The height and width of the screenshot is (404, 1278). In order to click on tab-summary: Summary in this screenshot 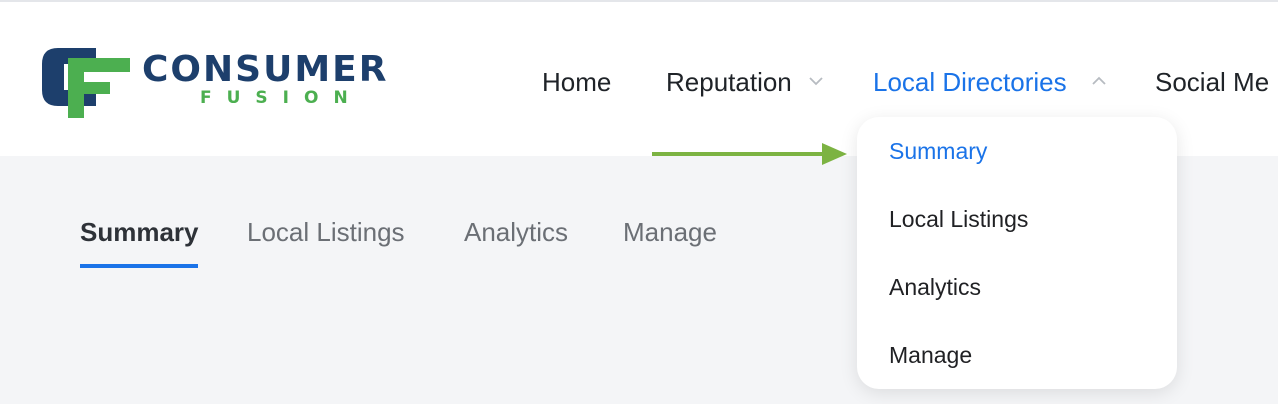, I will do `click(139, 232)`.